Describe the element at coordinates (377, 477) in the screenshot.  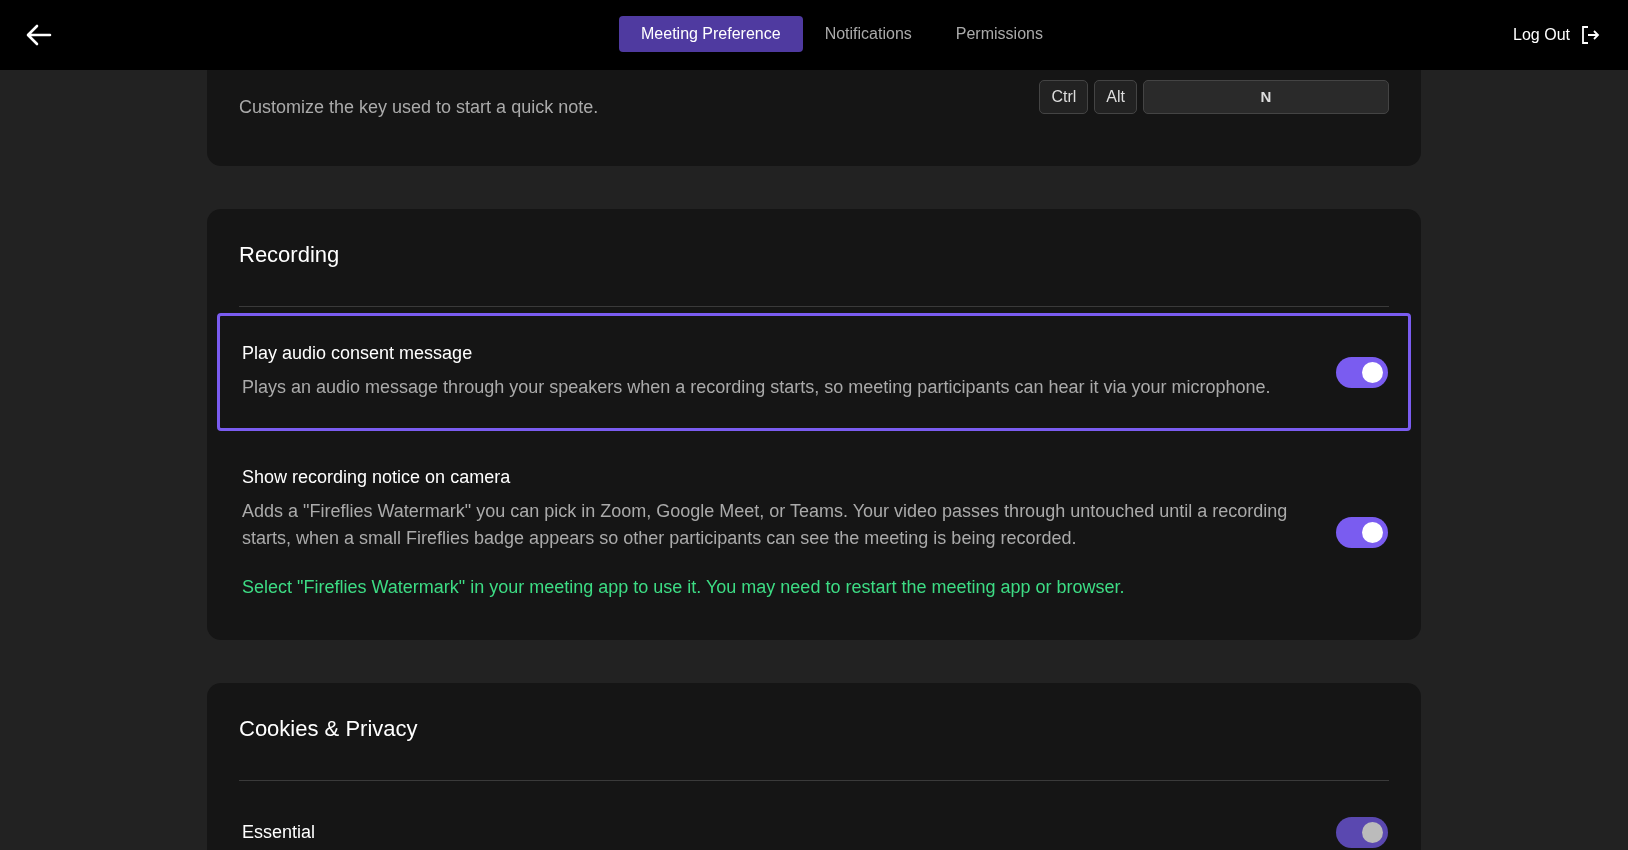
I see `setting-title: Show recording notice on camera` at that location.